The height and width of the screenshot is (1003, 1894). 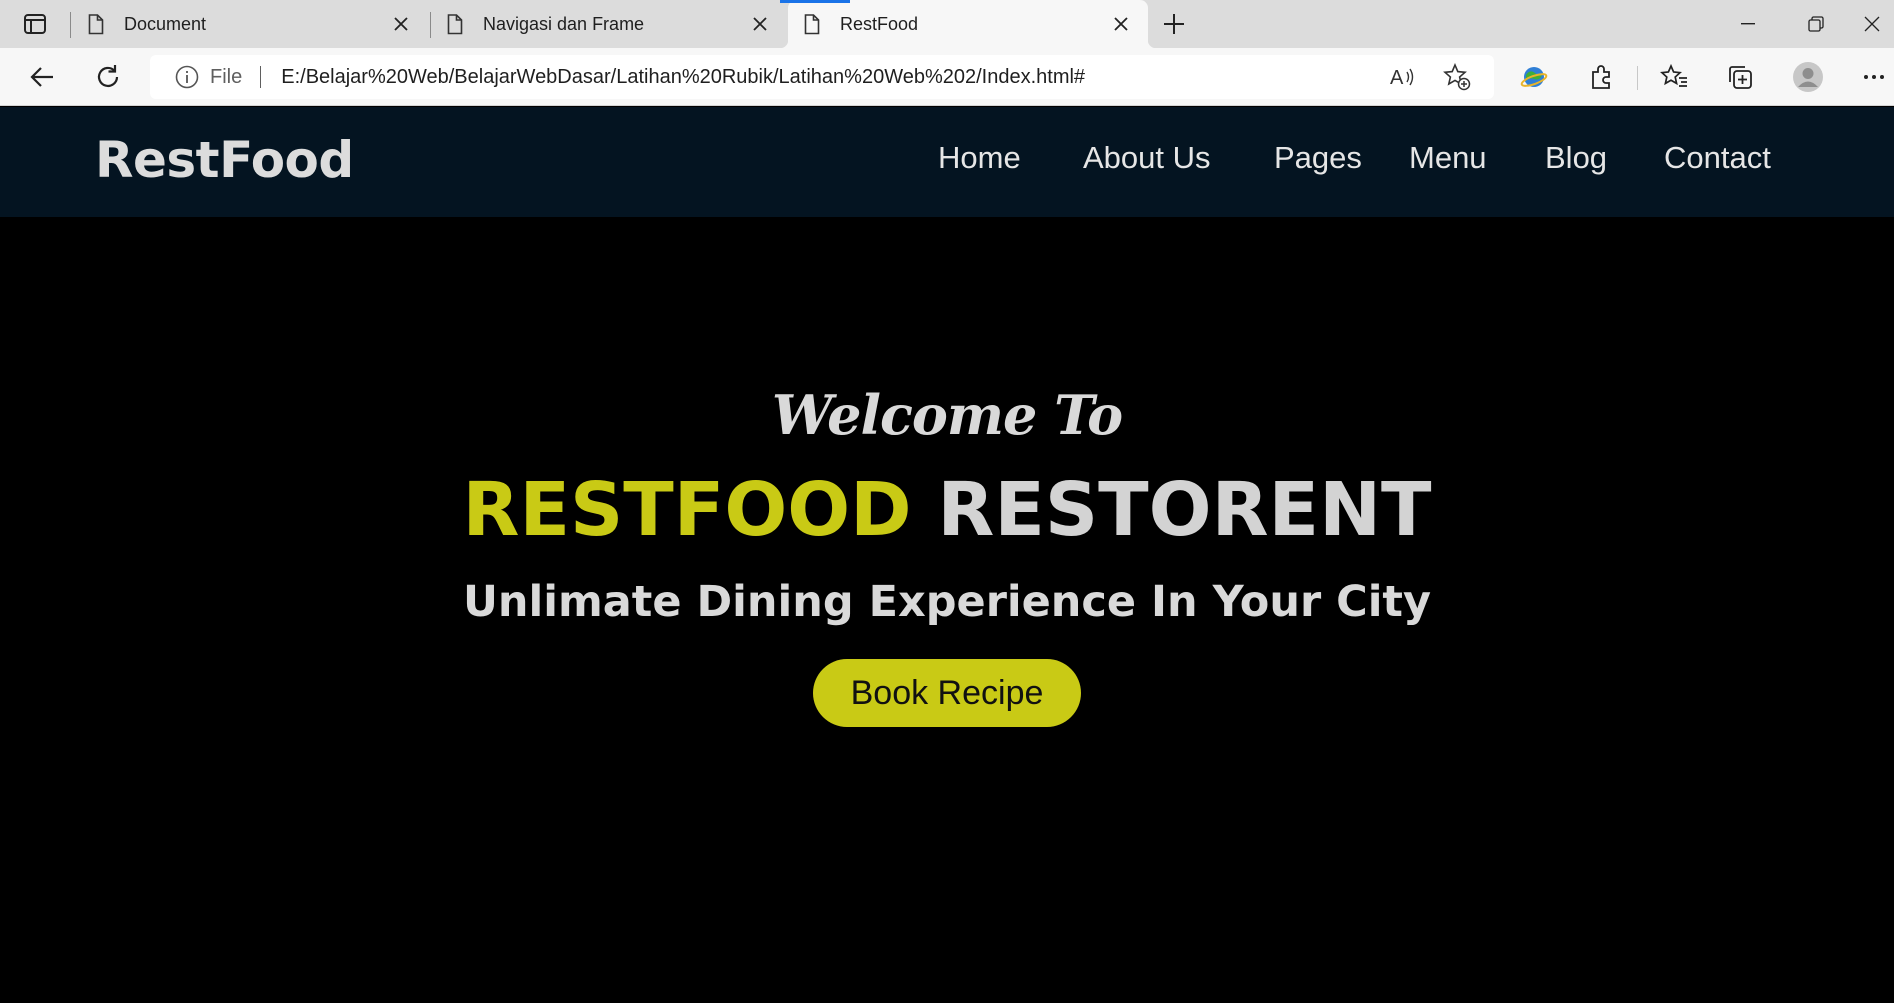 What do you see at coordinates (165, 23) in the screenshot?
I see `tab-title: Document` at bounding box center [165, 23].